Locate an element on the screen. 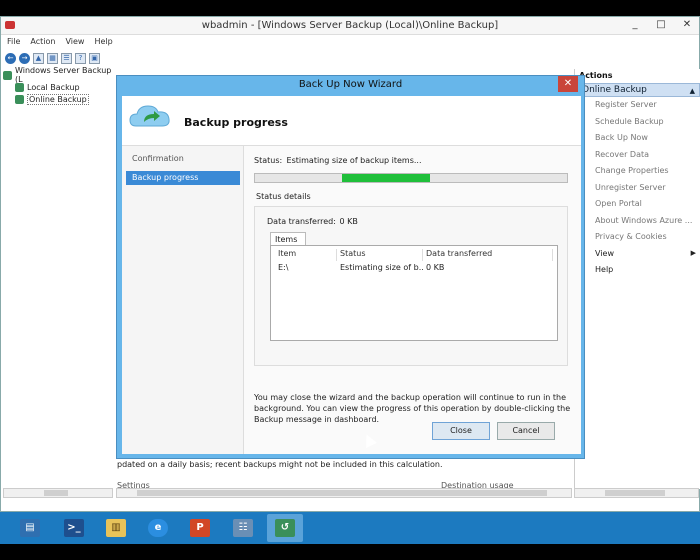  file-explorer-icon: ▥ is located at coordinates (116, 528).